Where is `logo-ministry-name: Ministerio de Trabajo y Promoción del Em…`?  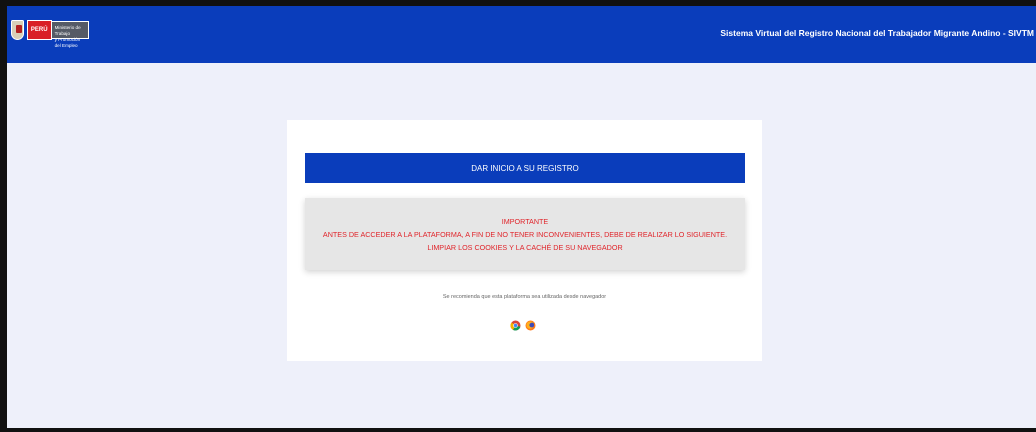 logo-ministry-name: Ministerio de Trabajo y Promoción del Em… is located at coordinates (70, 34).